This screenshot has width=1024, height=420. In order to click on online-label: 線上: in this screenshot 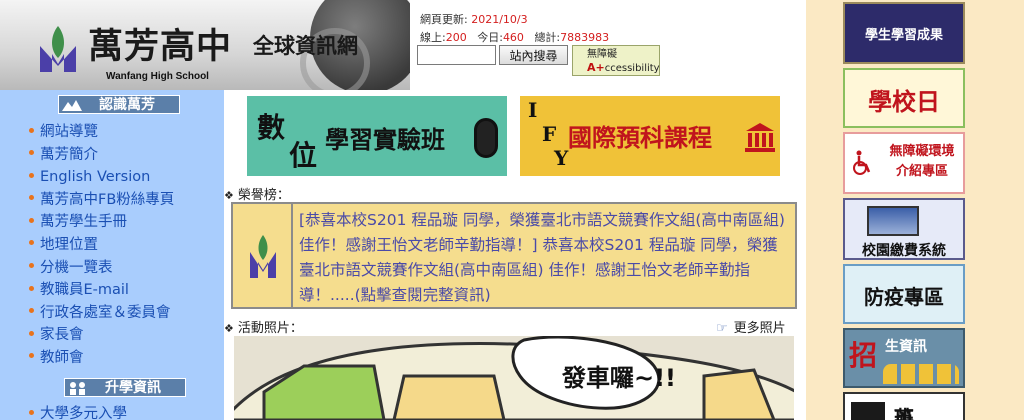, I will do `click(433, 37)`.